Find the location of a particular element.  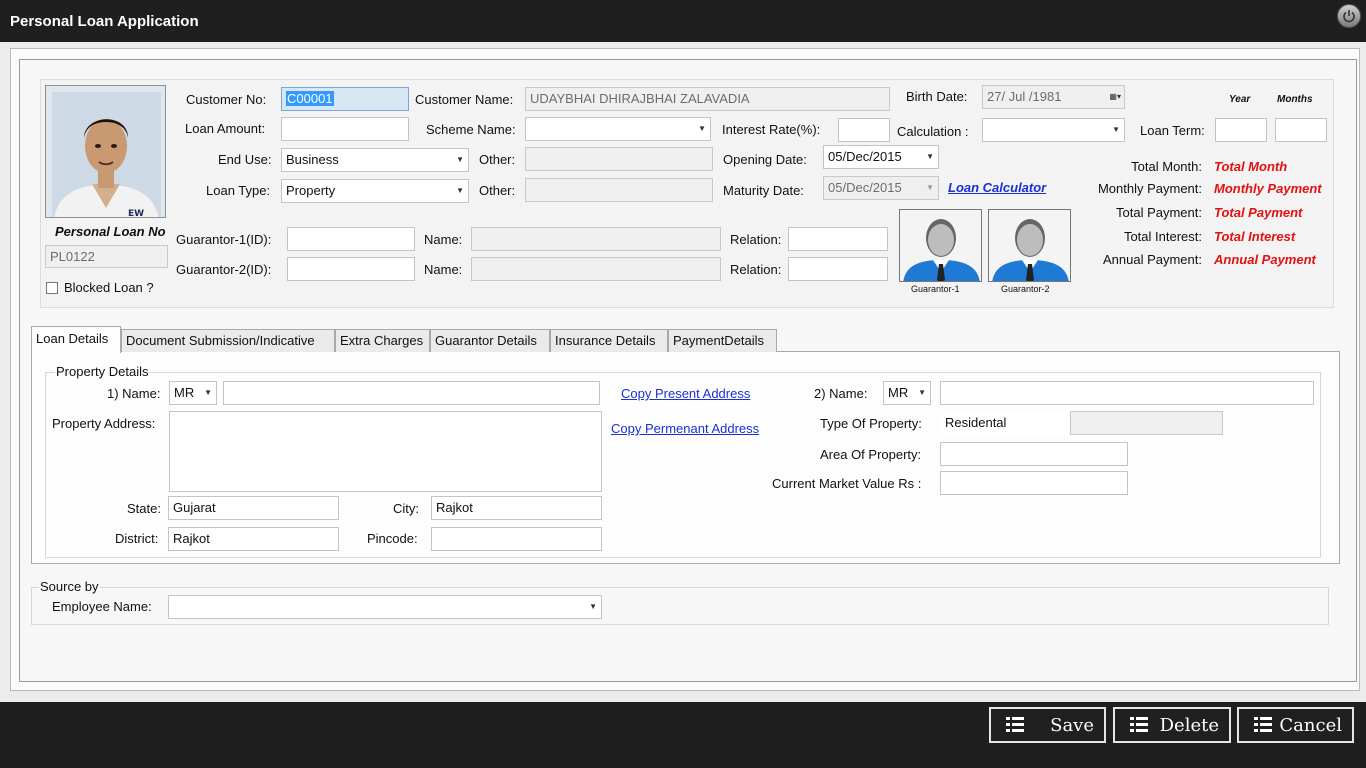

monthly-payment-label: Monthly Payment: is located at coordinates (1149, 188).